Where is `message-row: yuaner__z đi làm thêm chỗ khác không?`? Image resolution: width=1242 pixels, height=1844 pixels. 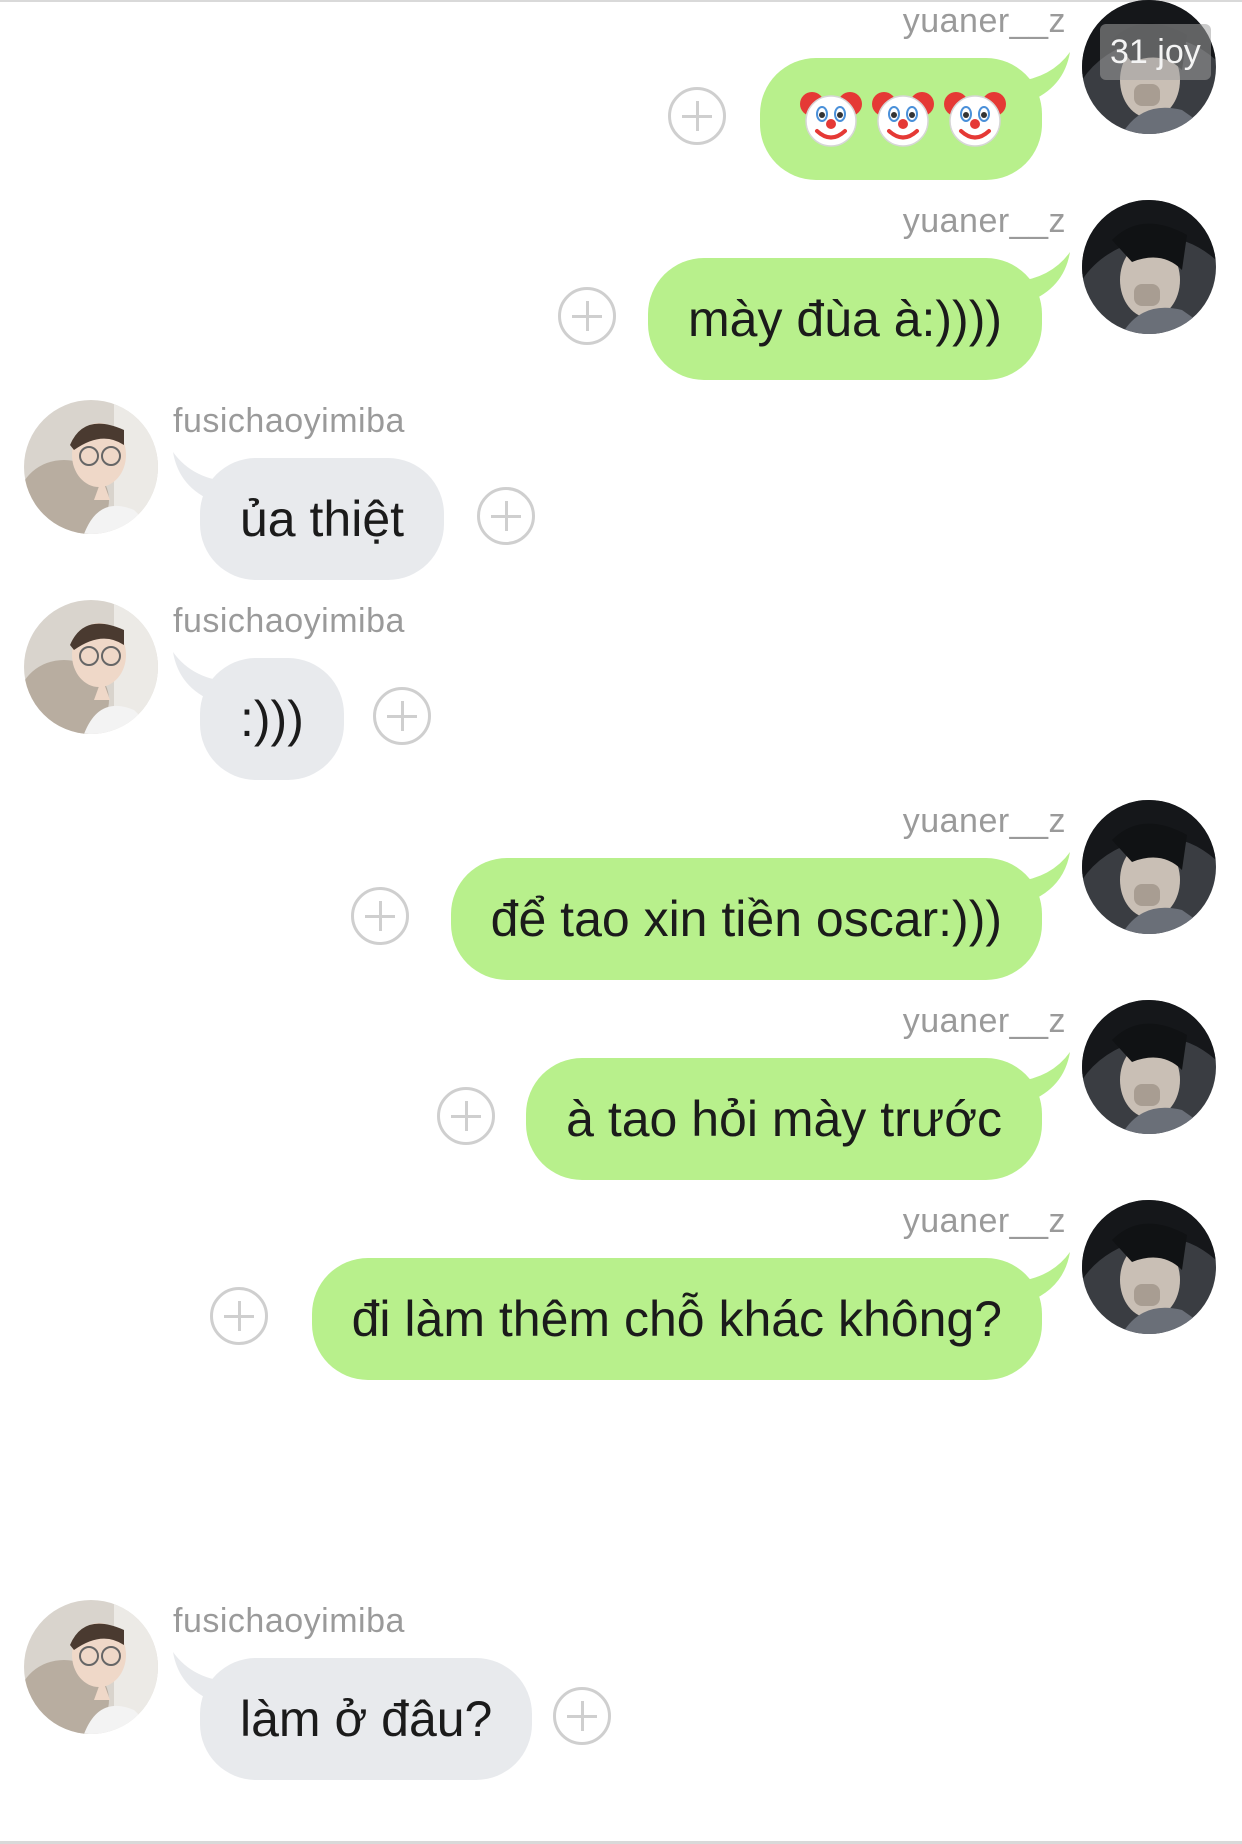
message-row: yuaner__z đi làm thêm chỗ khác không? is located at coordinates (621, 1317).